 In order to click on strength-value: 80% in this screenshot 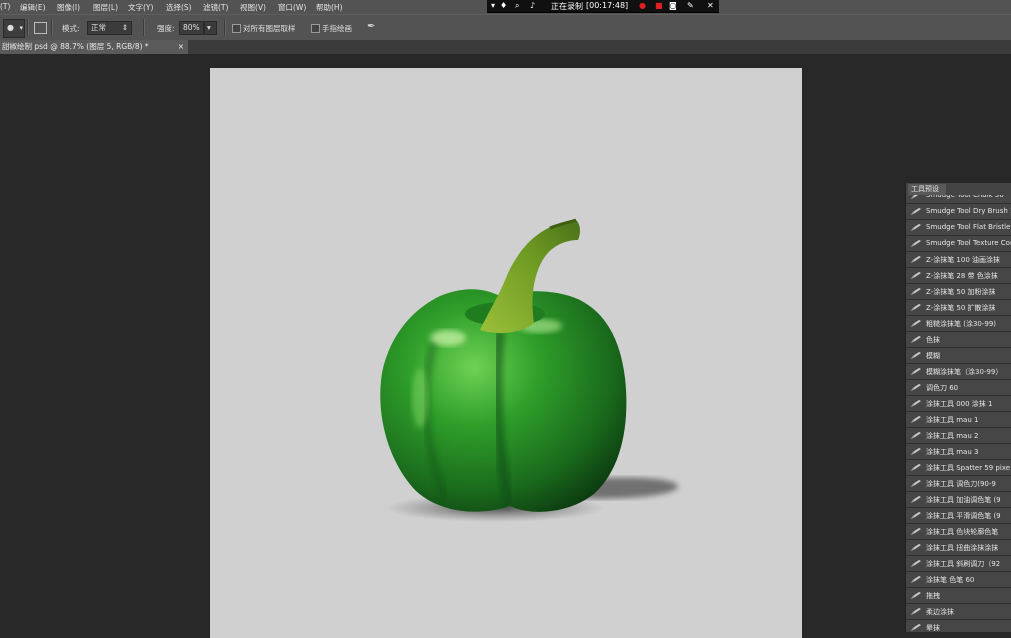, I will do `click(191, 27)`.